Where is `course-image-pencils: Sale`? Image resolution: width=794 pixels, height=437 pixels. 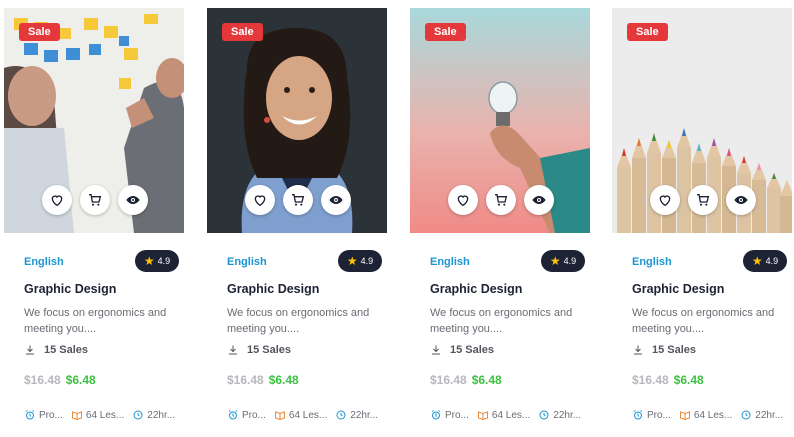
course-image-pencils: Sale is located at coordinates (702, 120).